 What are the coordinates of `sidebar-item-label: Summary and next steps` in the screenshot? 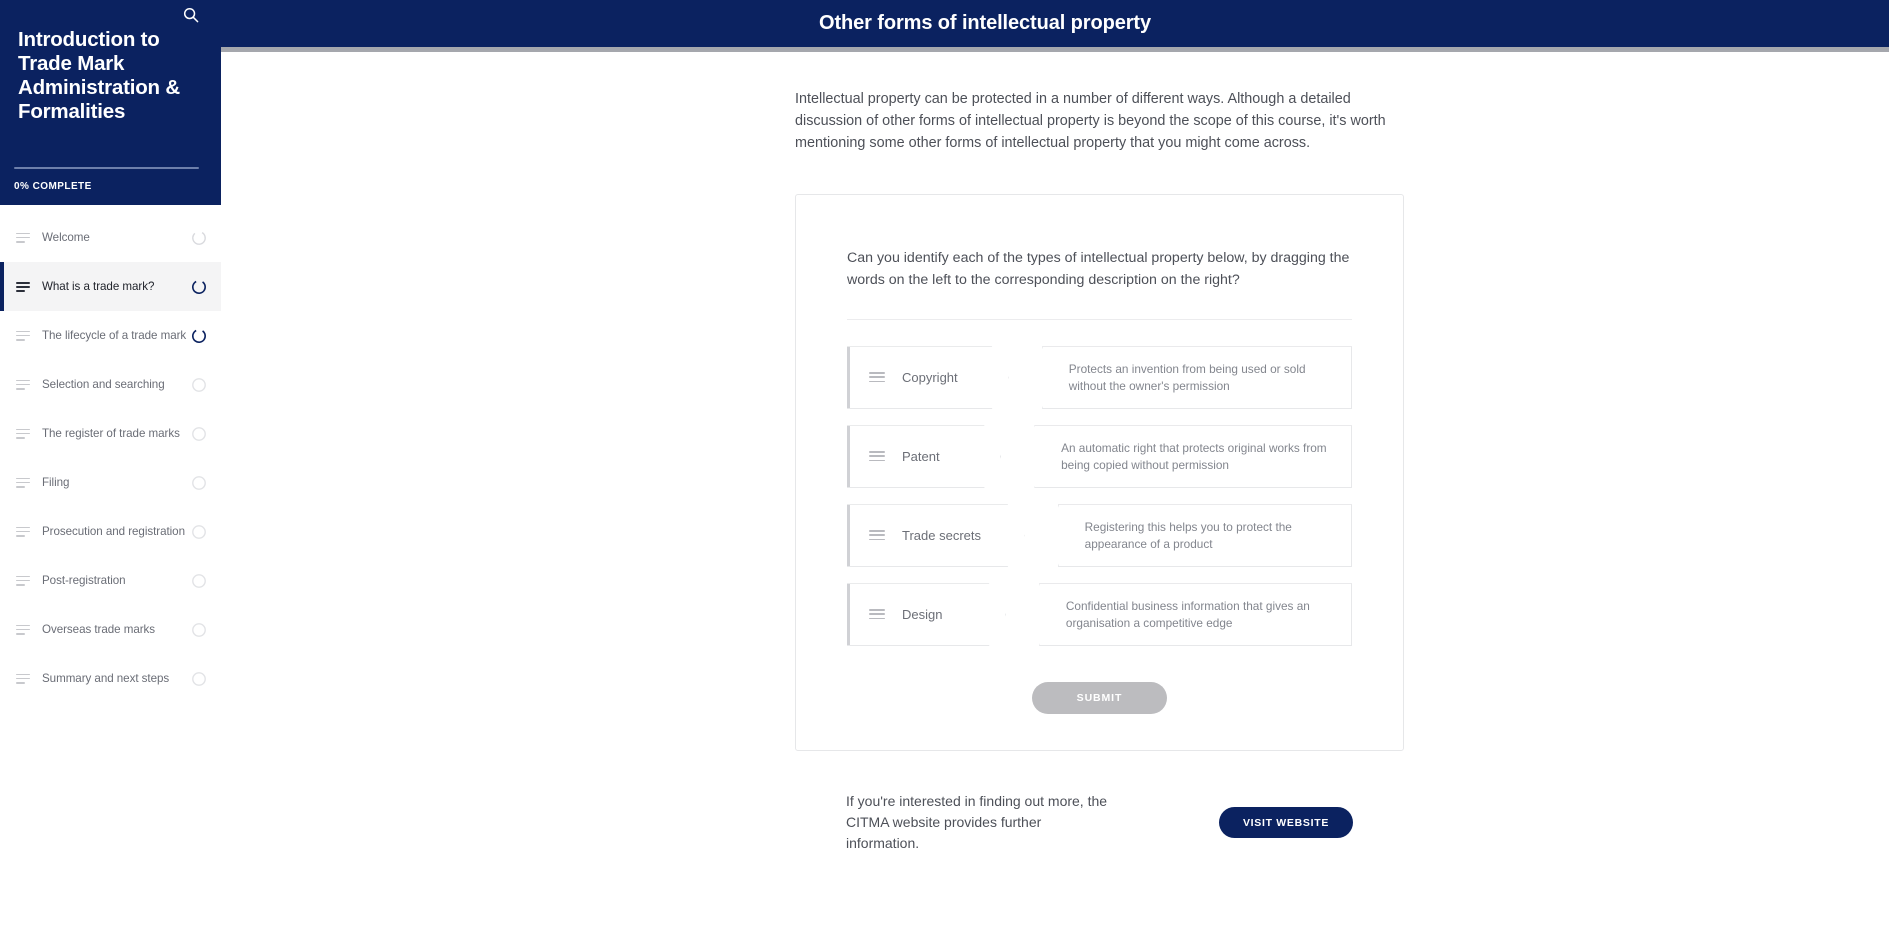 It's located at (106, 678).